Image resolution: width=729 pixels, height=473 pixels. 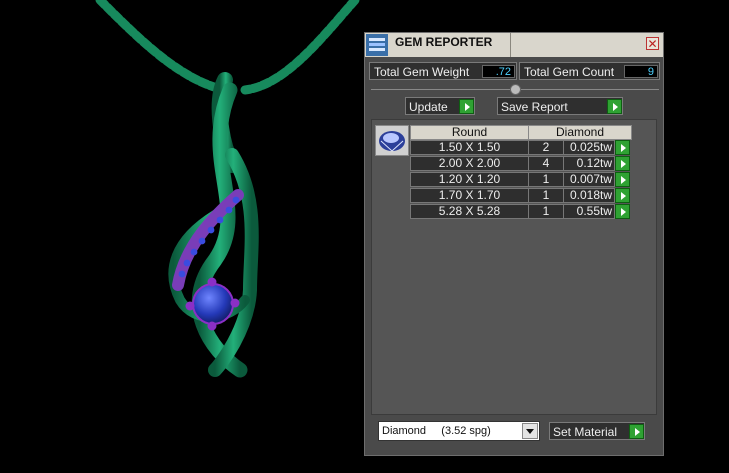 What do you see at coordinates (466, 106) in the screenshot?
I see `update-arrow-icon` at bounding box center [466, 106].